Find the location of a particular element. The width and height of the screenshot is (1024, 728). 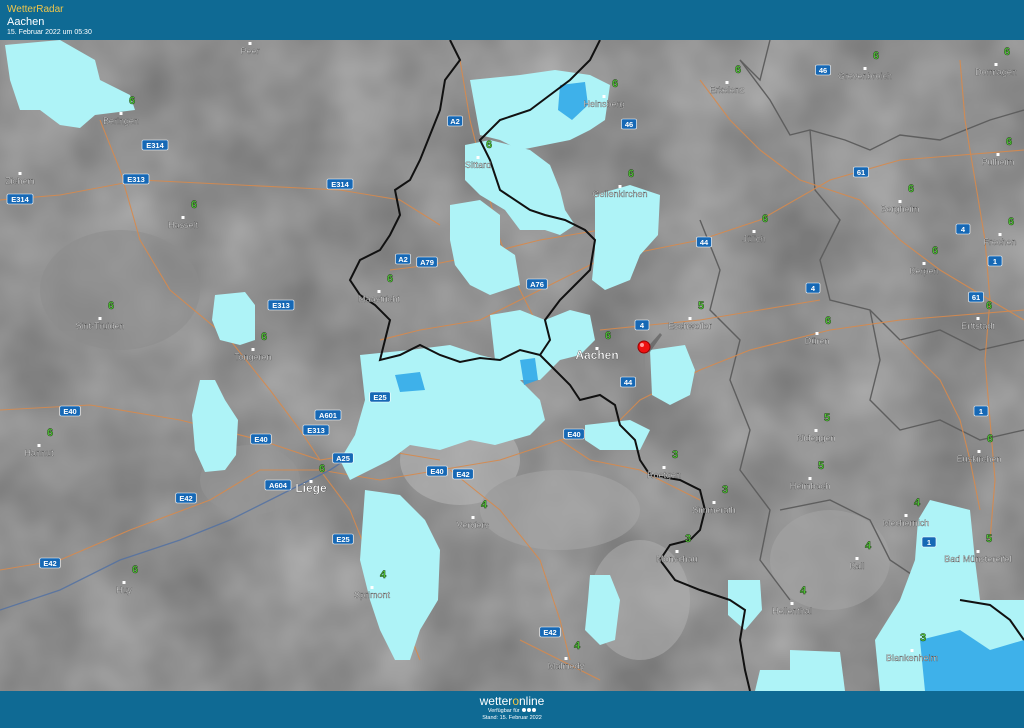

road-shield-label: E25 is located at coordinates (379, 397).